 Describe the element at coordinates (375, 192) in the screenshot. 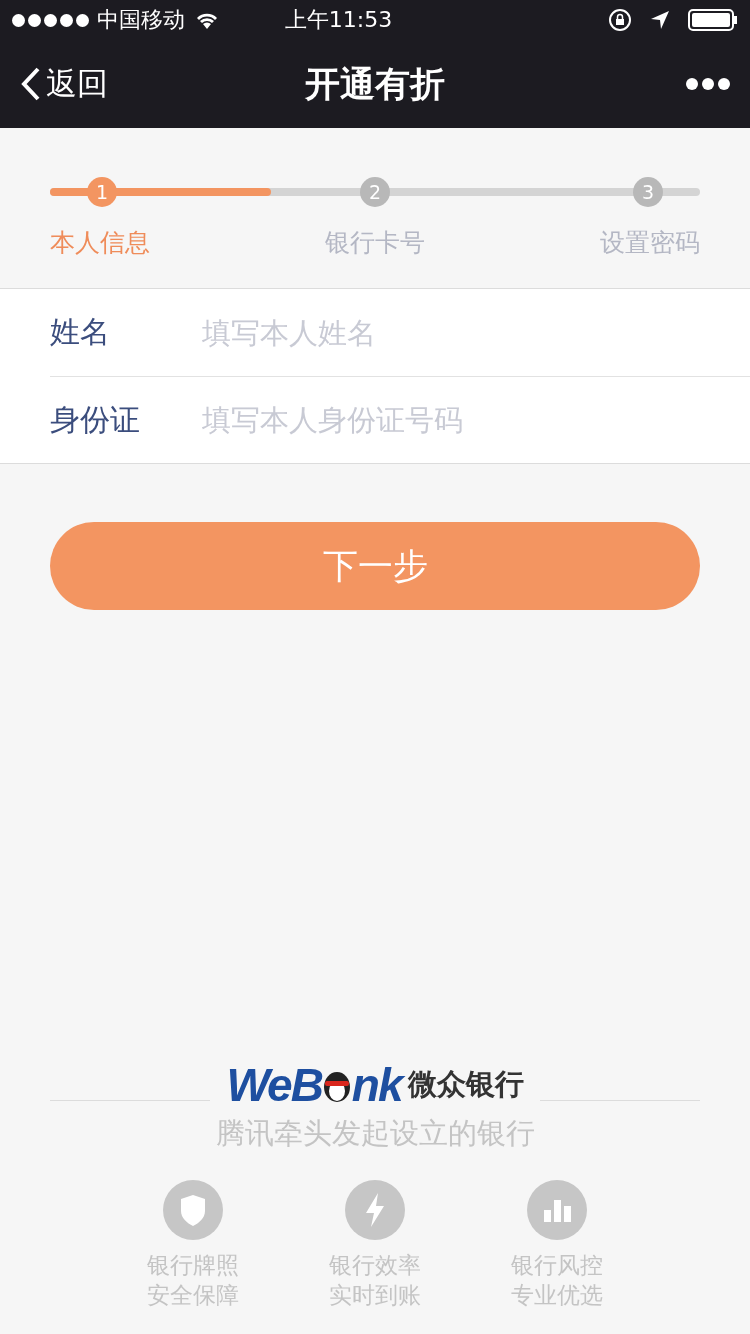

I see `step-number: 2` at that location.